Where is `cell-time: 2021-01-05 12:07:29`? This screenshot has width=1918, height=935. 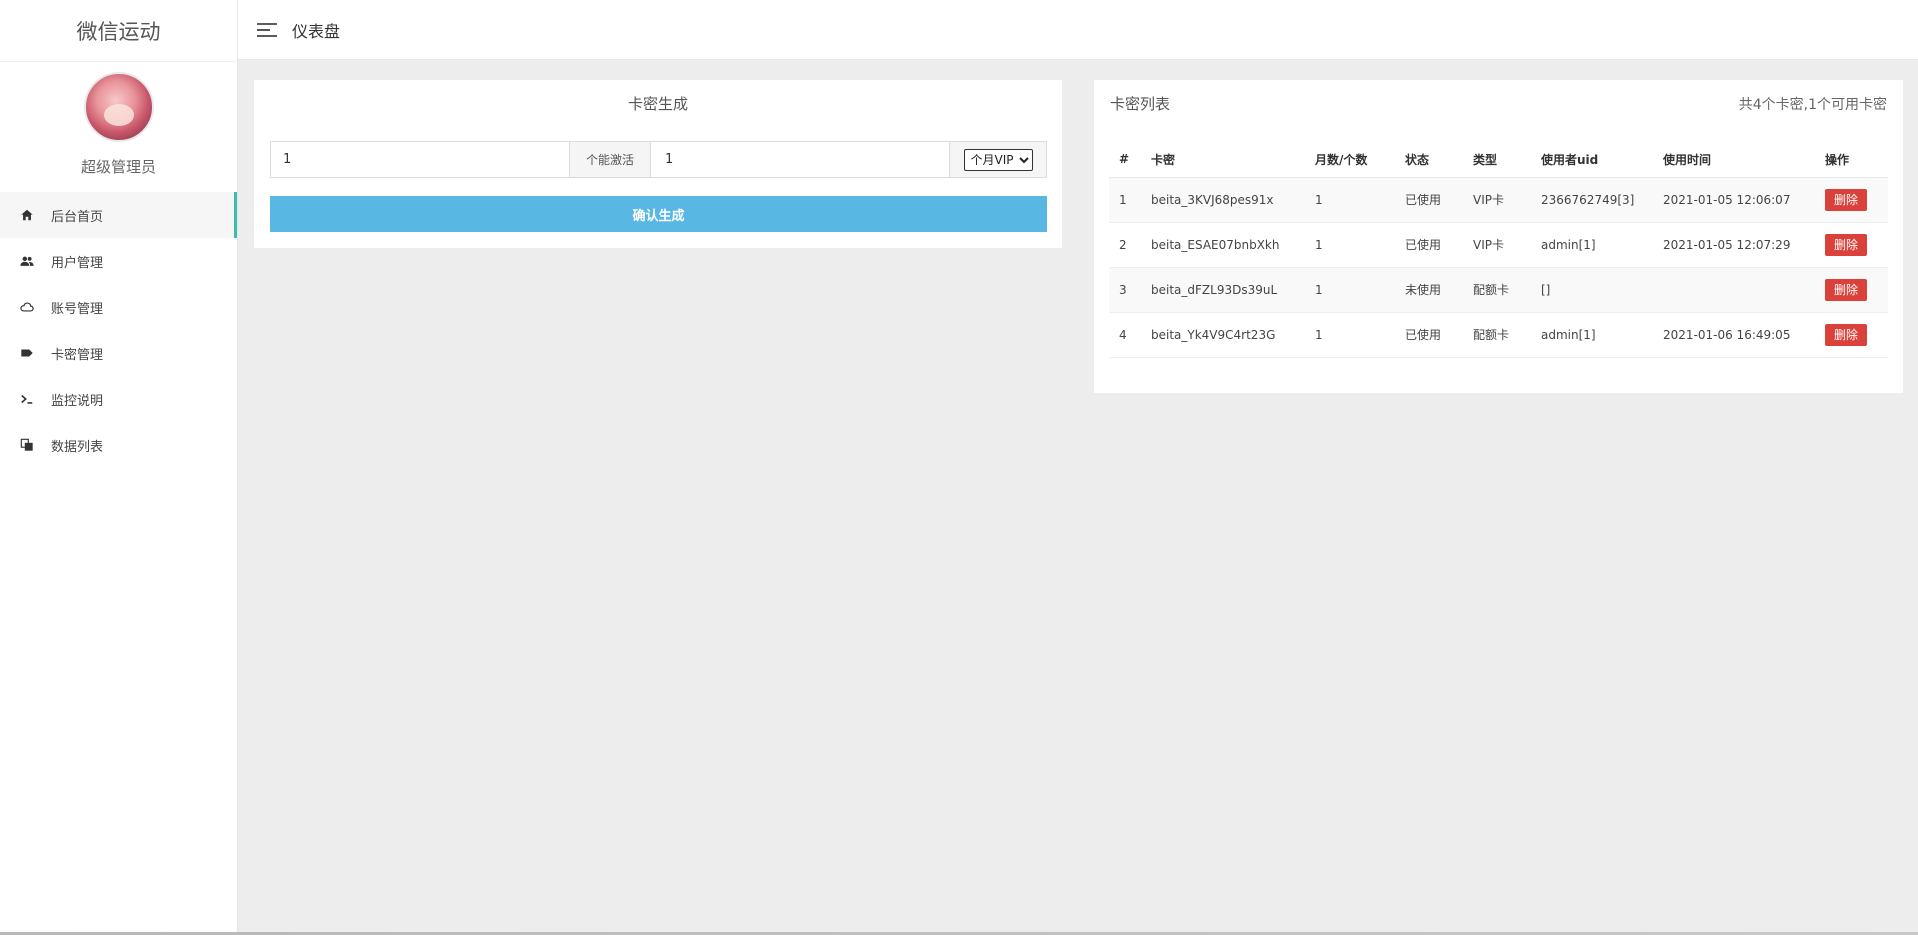 cell-time: 2021-01-05 12:07:29 is located at coordinates (1734, 245).